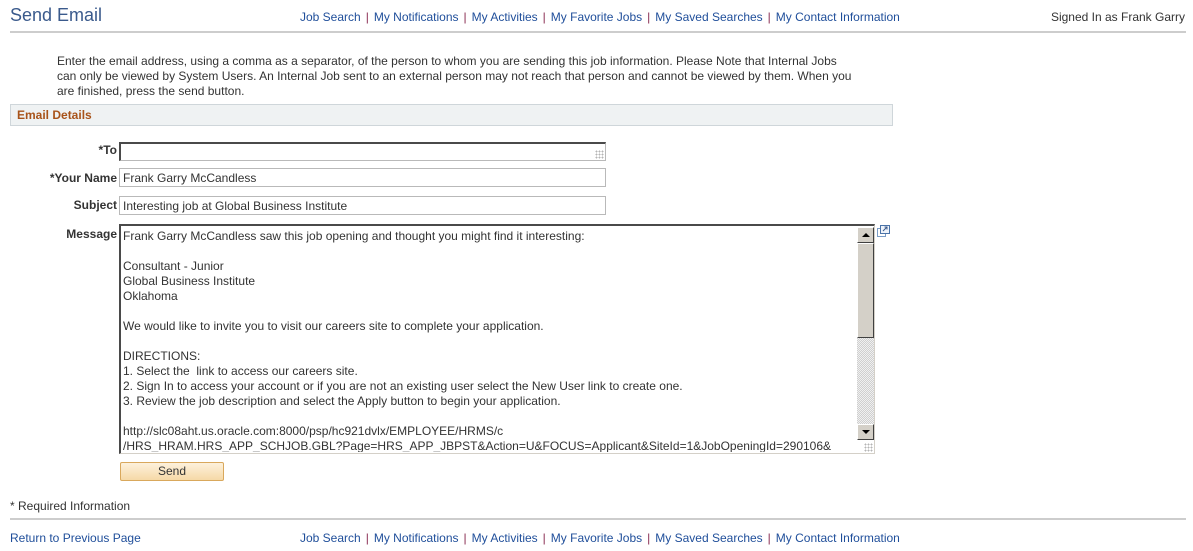  I want to click on scroll-thumb, so click(865, 290).